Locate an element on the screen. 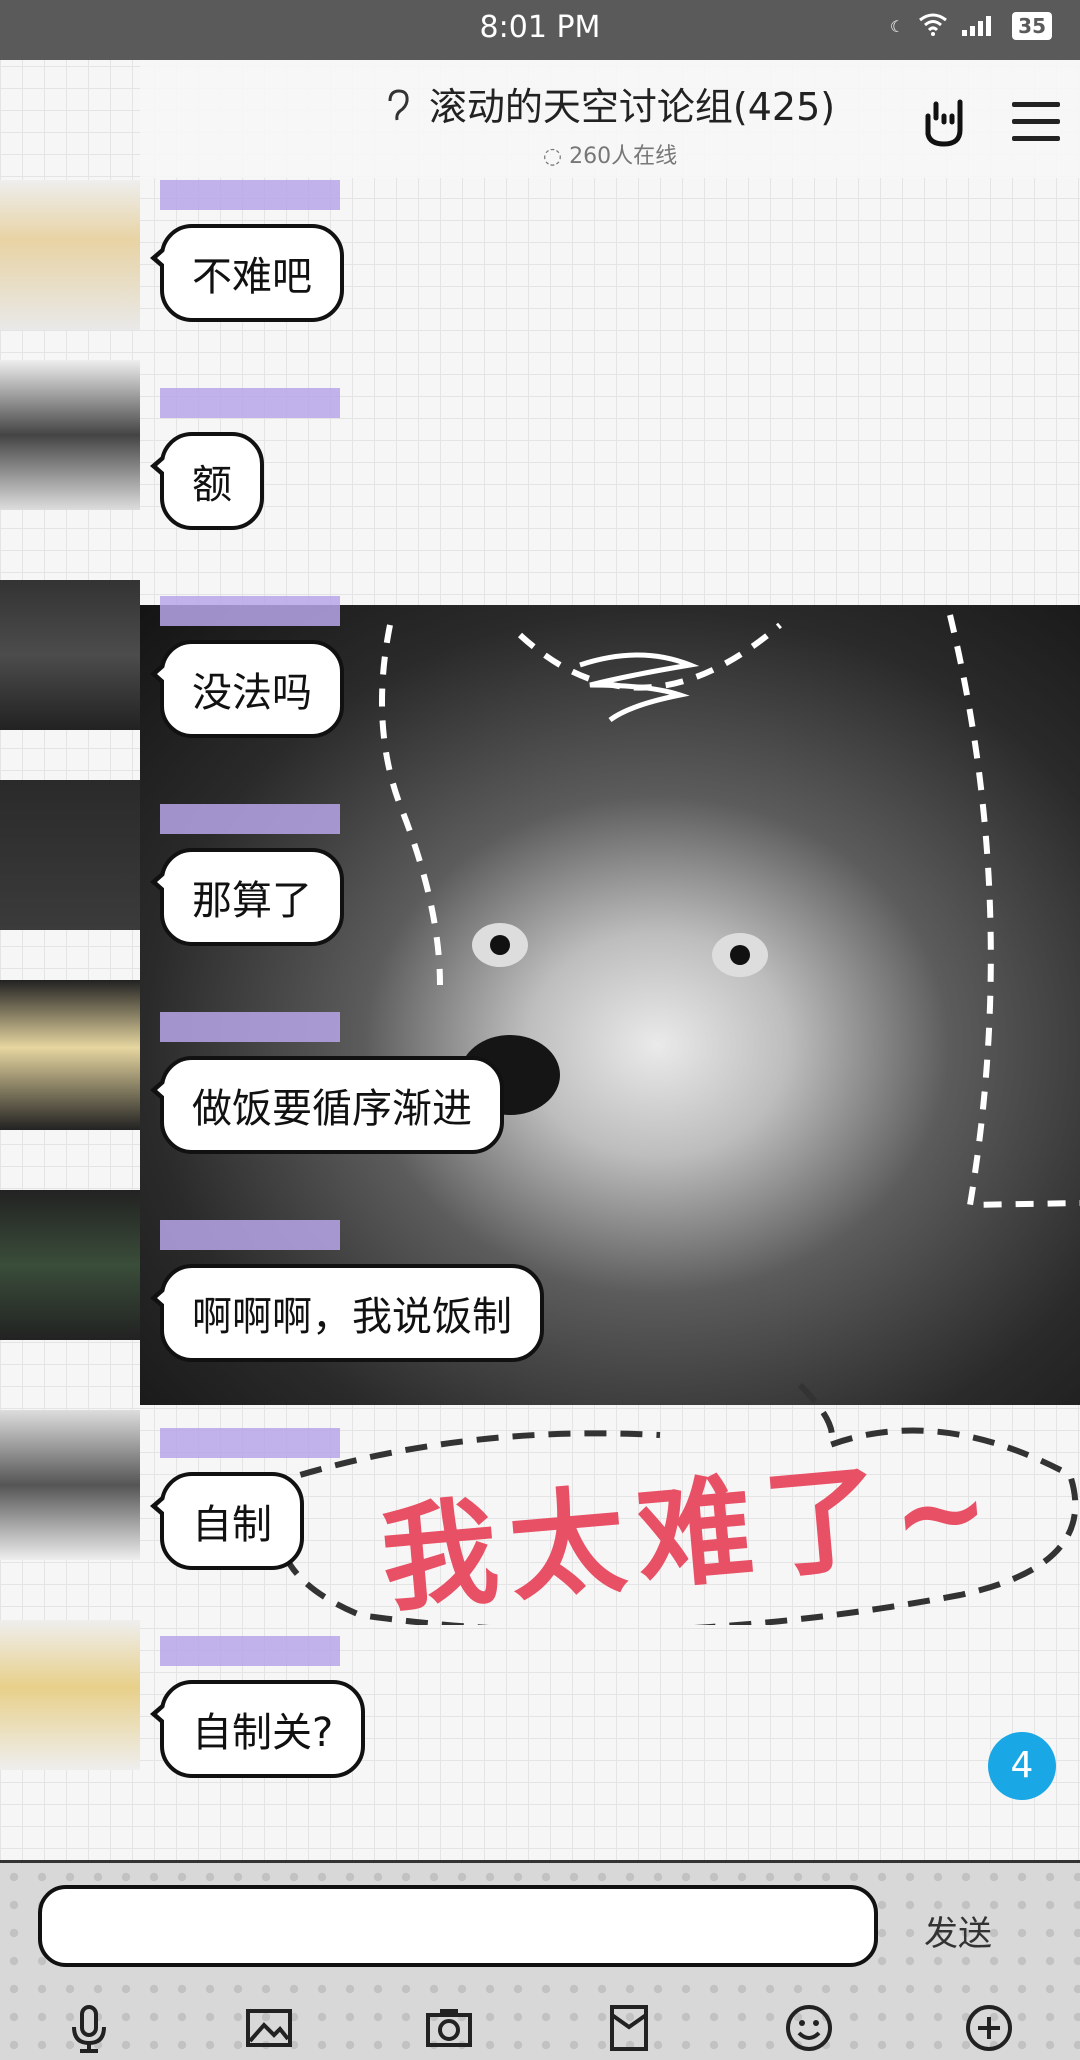  avatar-column is located at coordinates (70, 960).